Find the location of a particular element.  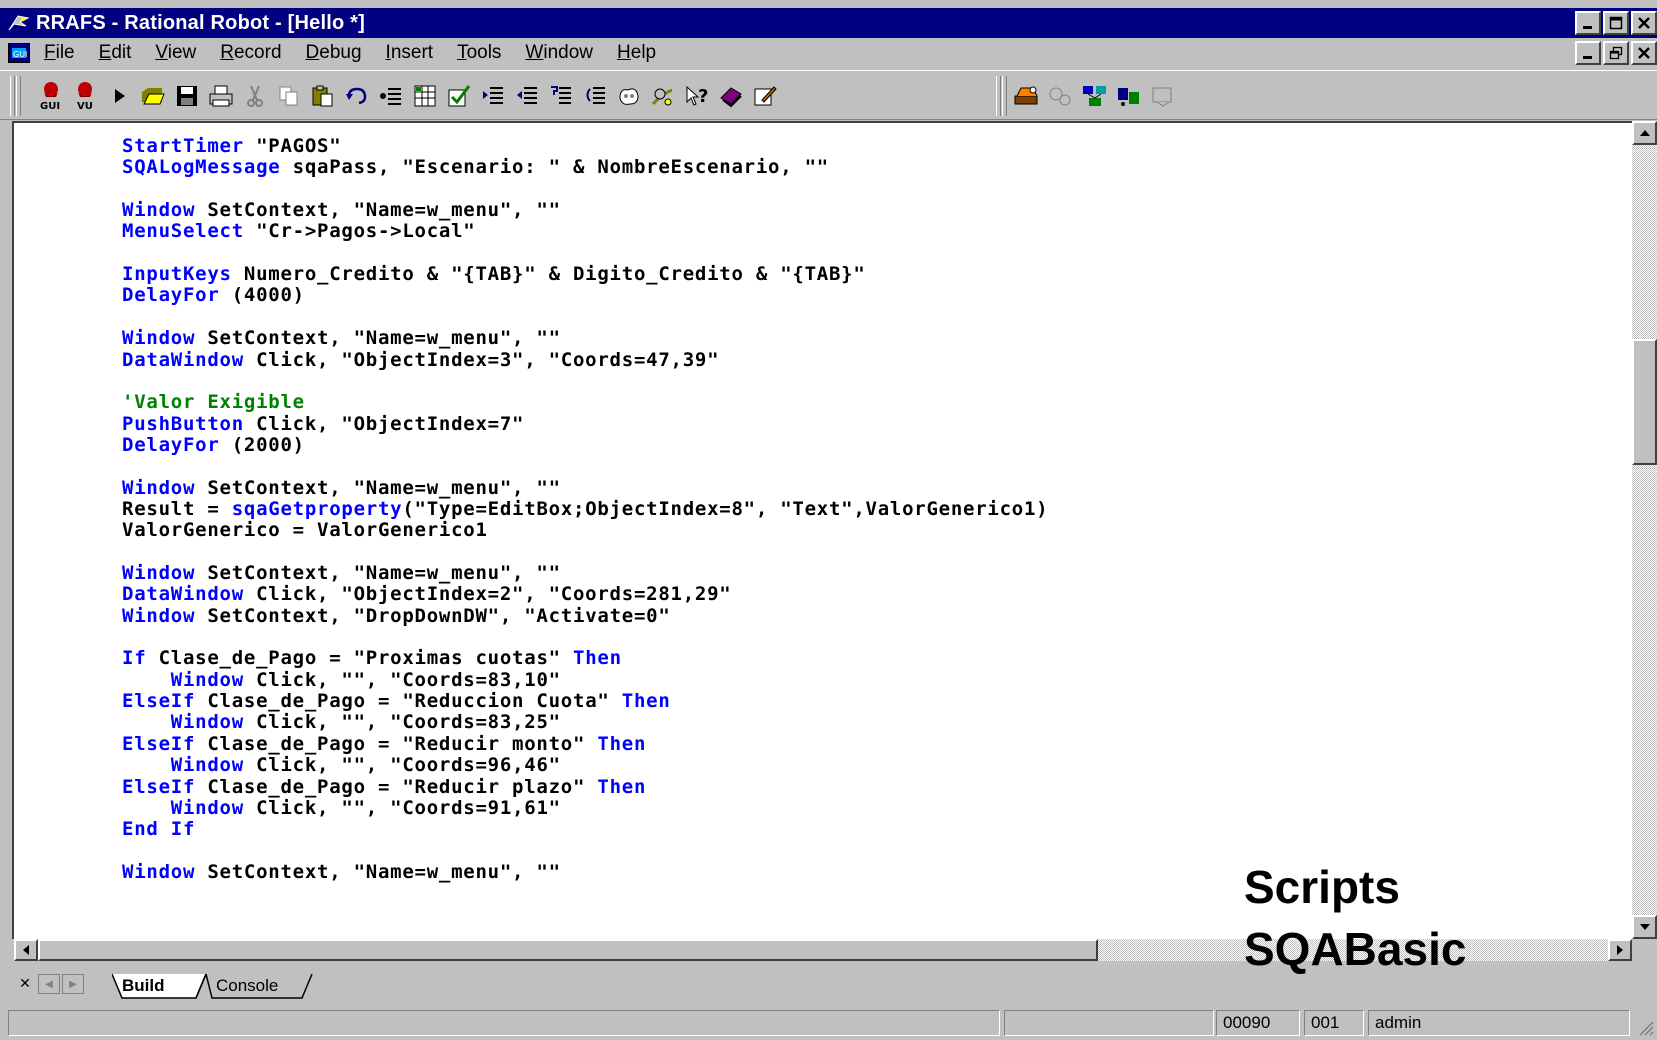

vertical-scroll-thumb is located at coordinates (1644, 402).